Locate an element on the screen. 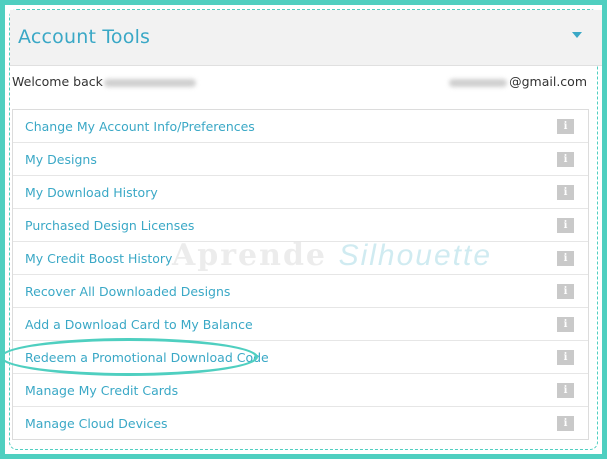 The image size is (607, 459). menu-link-my-designs: My Designs is located at coordinates (61, 159).